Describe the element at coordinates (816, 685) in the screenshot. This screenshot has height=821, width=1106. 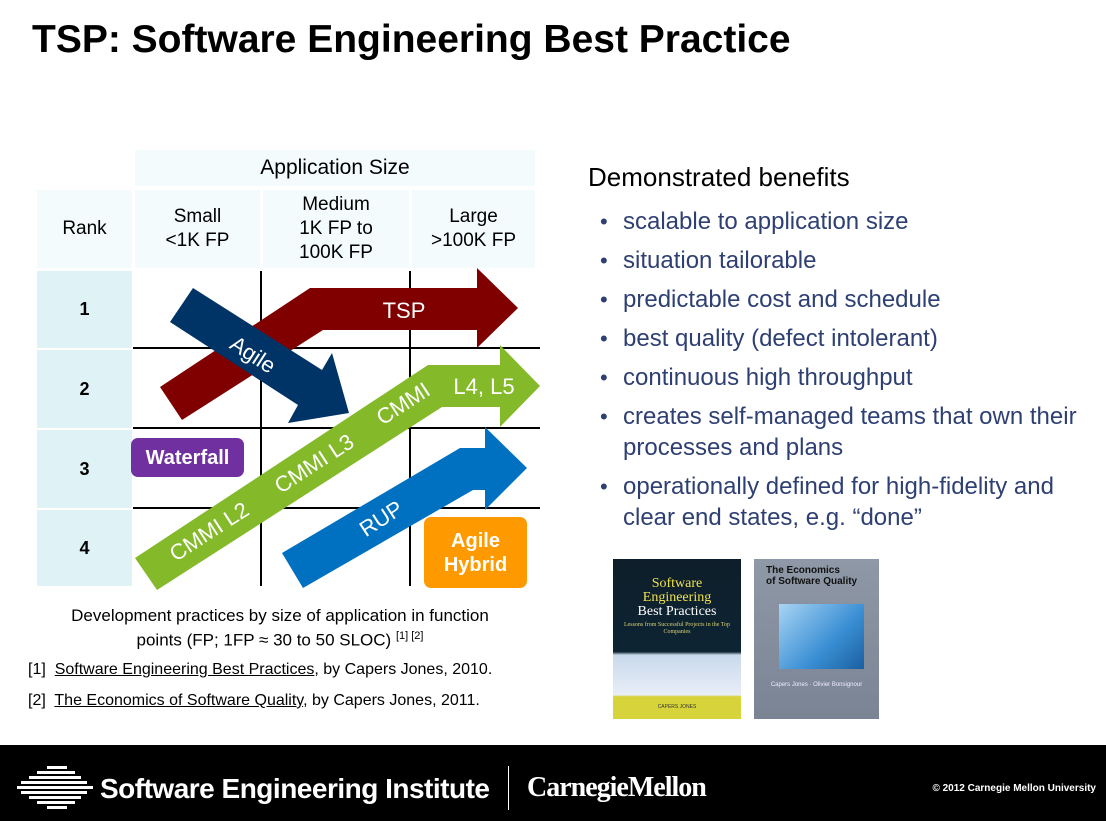
I see `book-author: Capers Jones · Olivier Bonsignour` at that location.